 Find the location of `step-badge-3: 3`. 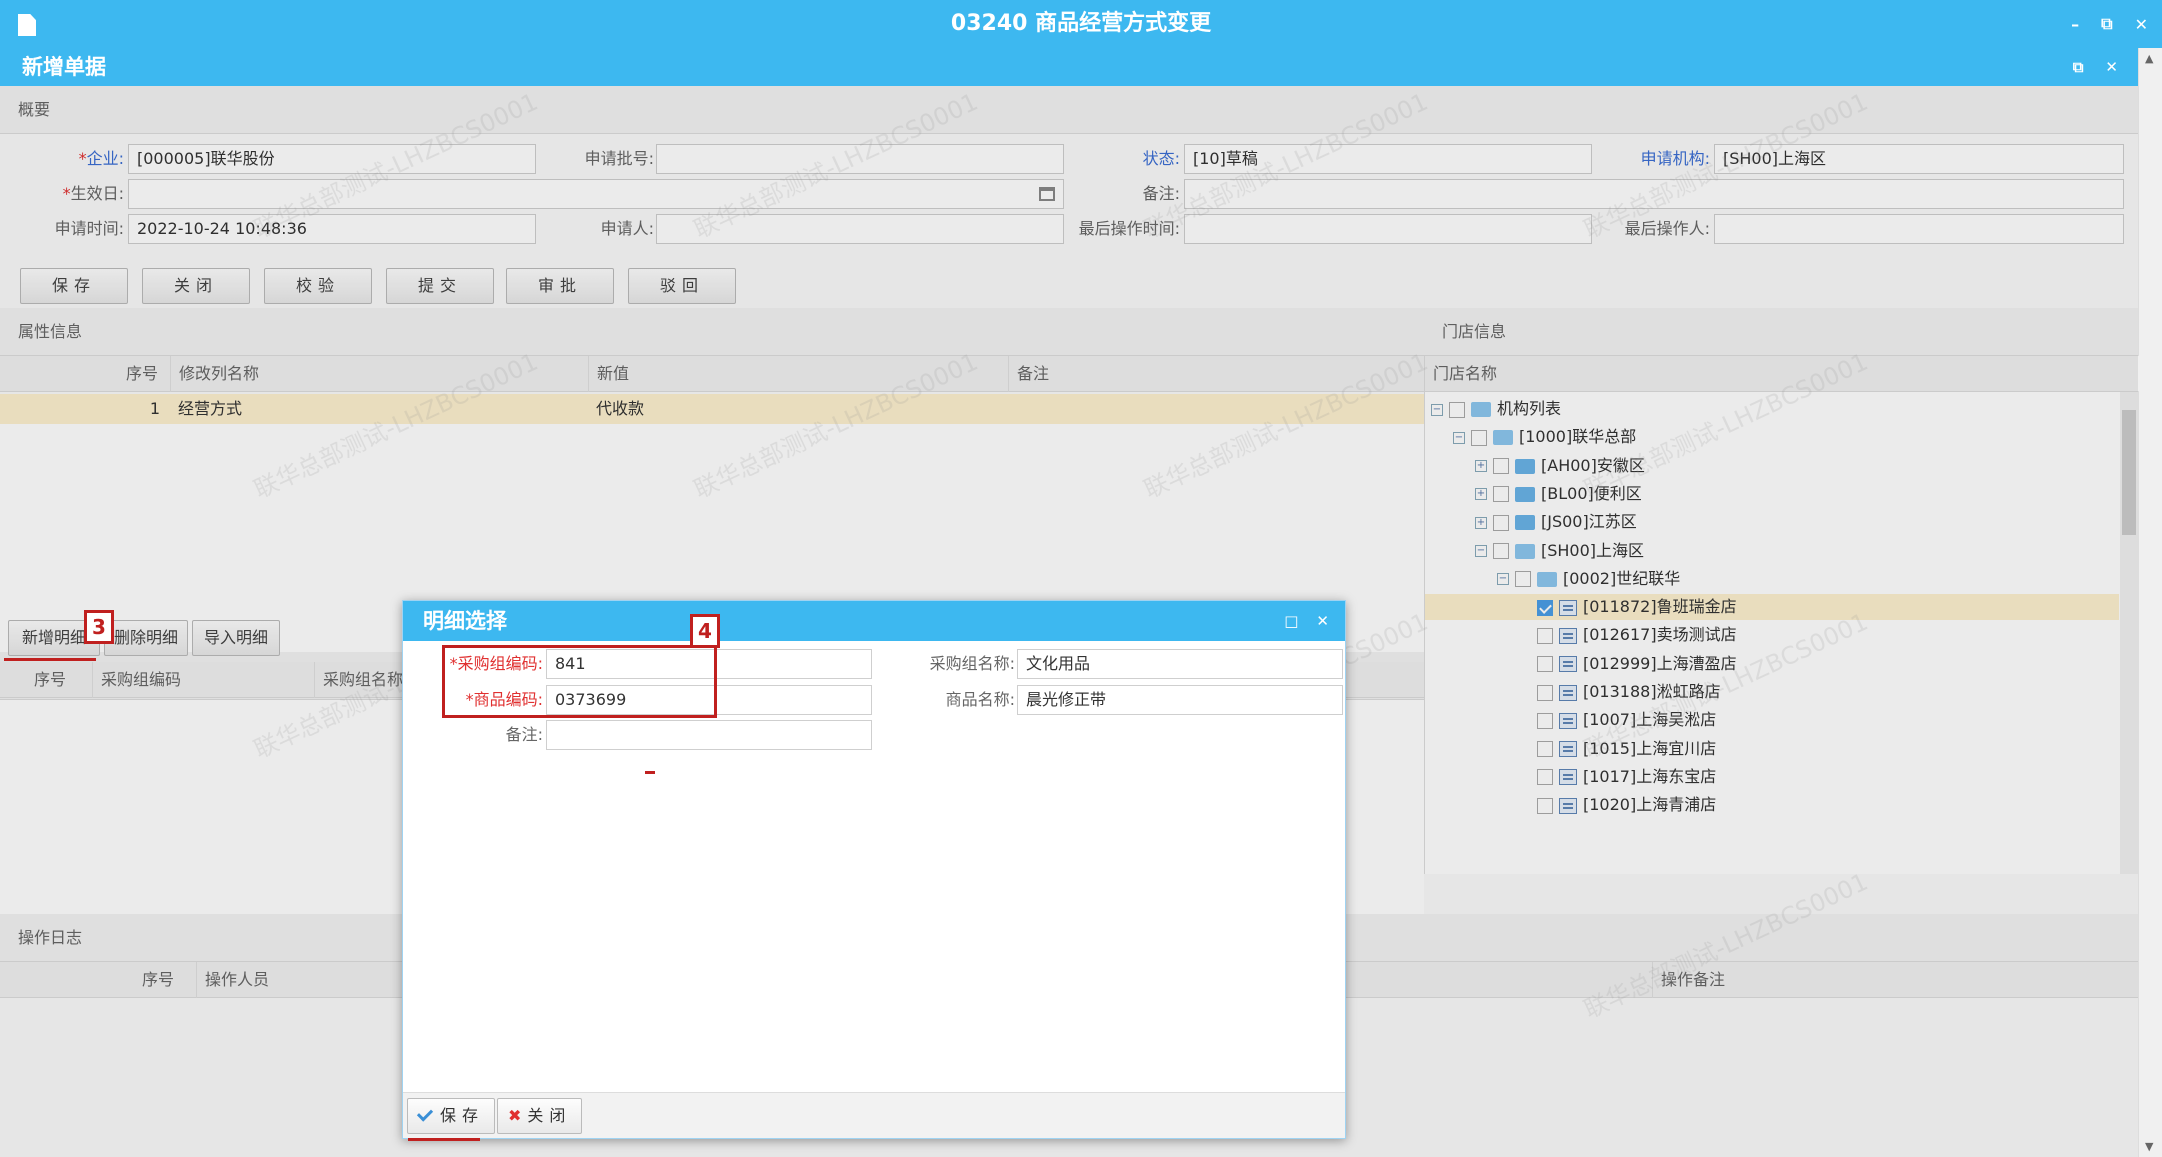

step-badge-3: 3 is located at coordinates (99, 627).